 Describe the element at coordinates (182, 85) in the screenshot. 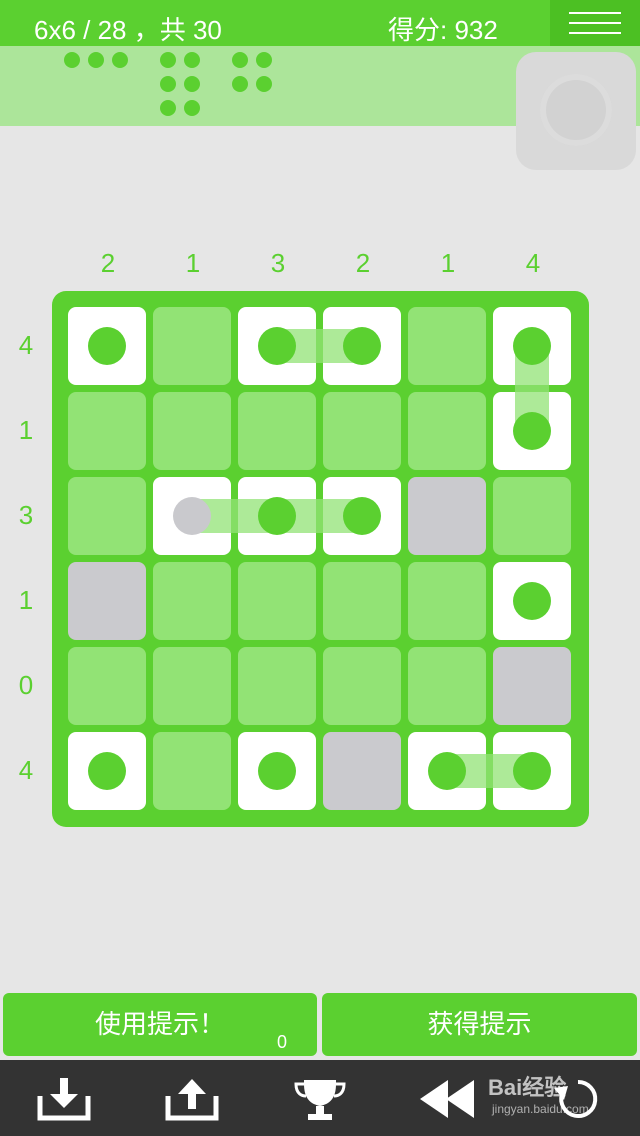

I see `ship-piece-vertical` at that location.